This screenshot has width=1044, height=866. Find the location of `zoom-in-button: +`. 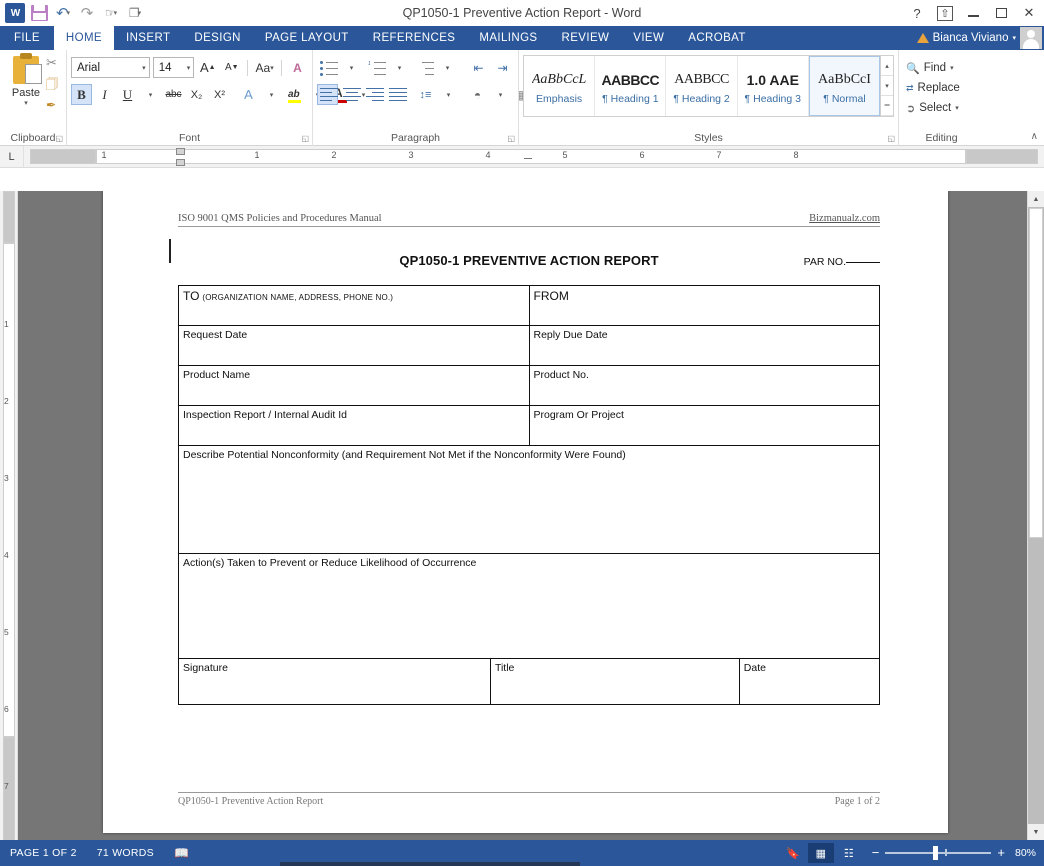

zoom-in-button: + is located at coordinates (1001, 852).